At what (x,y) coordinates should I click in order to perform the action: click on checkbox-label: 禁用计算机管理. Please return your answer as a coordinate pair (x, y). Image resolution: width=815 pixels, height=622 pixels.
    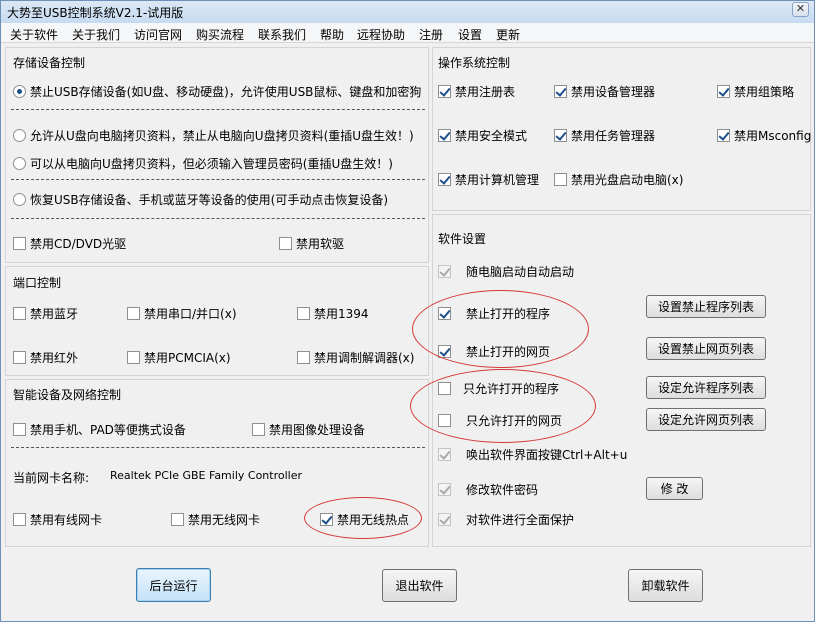
    Looking at the image, I should click on (497, 180).